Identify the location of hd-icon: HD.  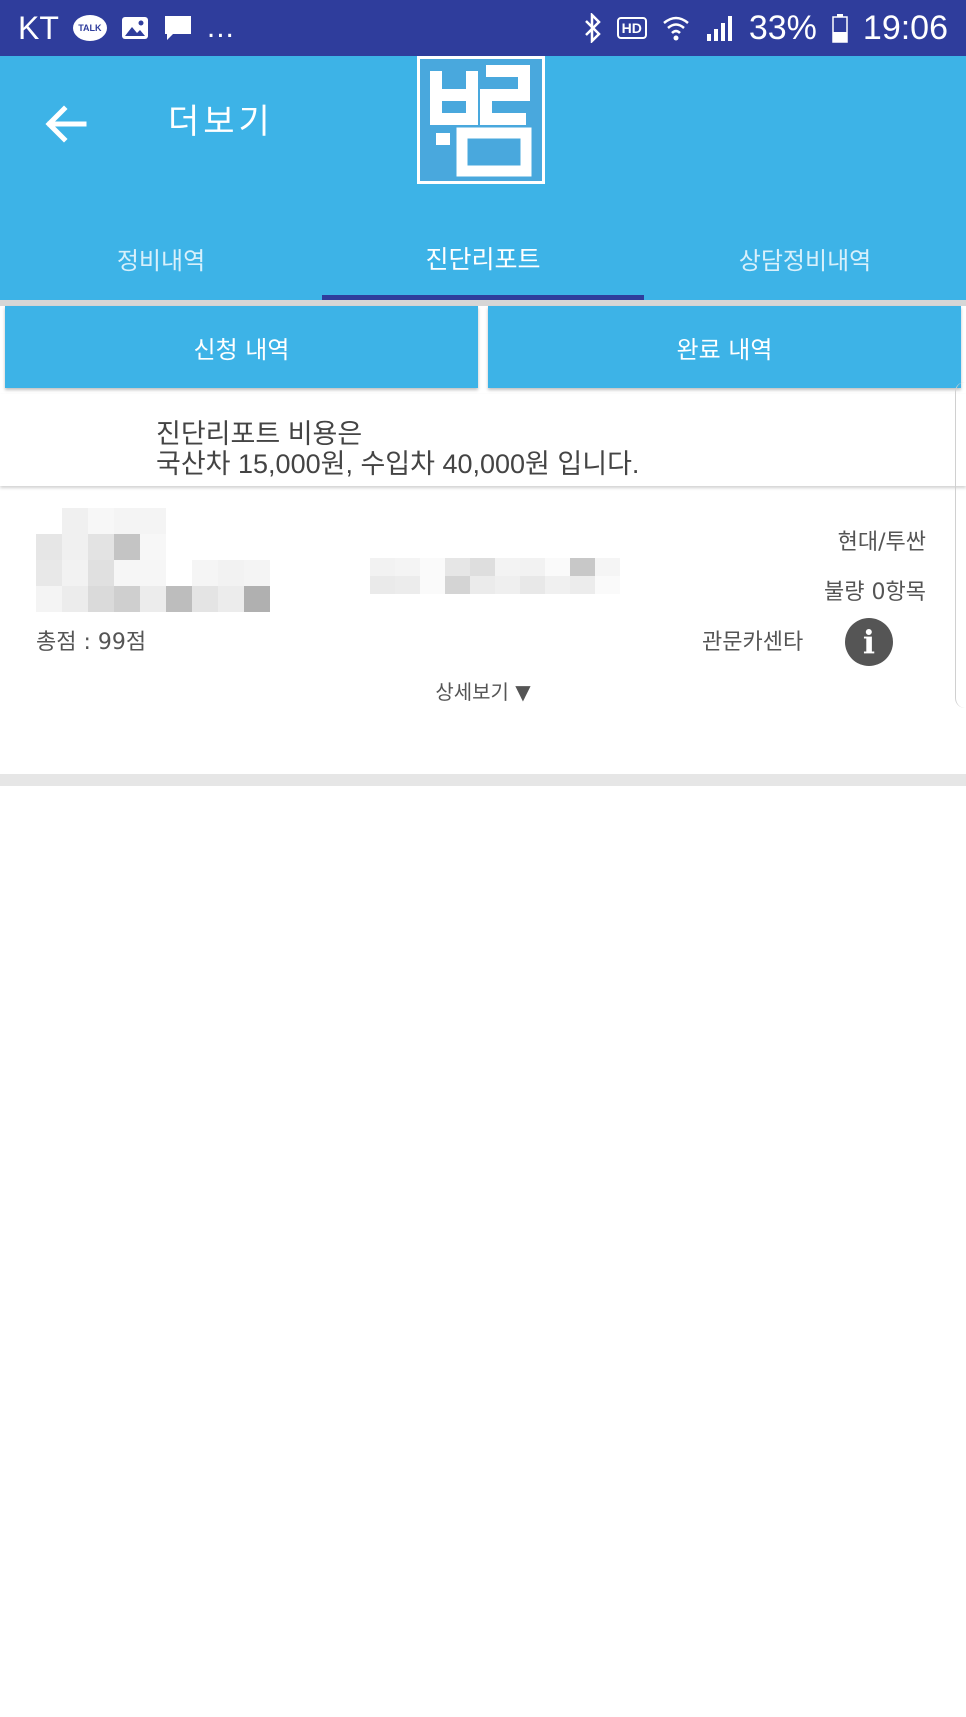
(631, 28).